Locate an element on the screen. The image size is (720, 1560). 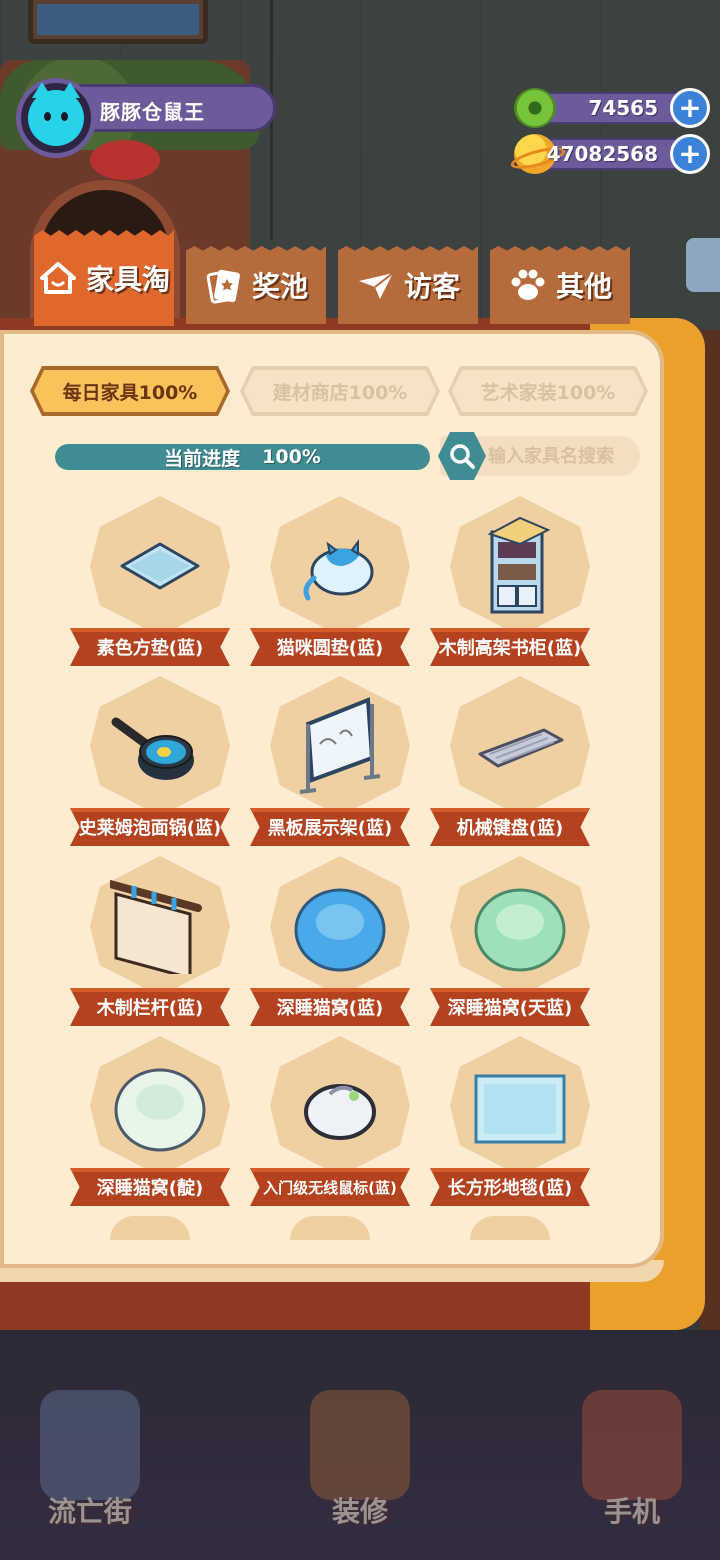
search-input is located at coordinates (563, 456).